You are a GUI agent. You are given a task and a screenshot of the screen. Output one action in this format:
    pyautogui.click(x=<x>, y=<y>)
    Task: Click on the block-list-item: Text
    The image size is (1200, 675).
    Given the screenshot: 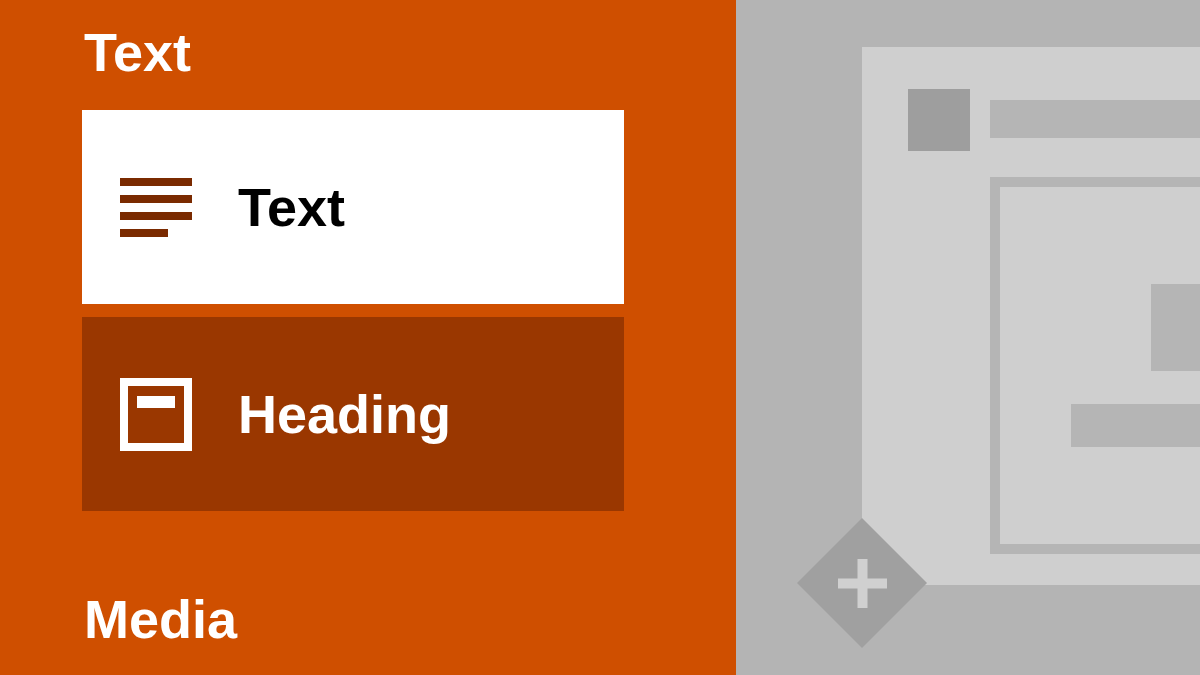 What is the action you would take?
    pyautogui.click(x=353, y=207)
    